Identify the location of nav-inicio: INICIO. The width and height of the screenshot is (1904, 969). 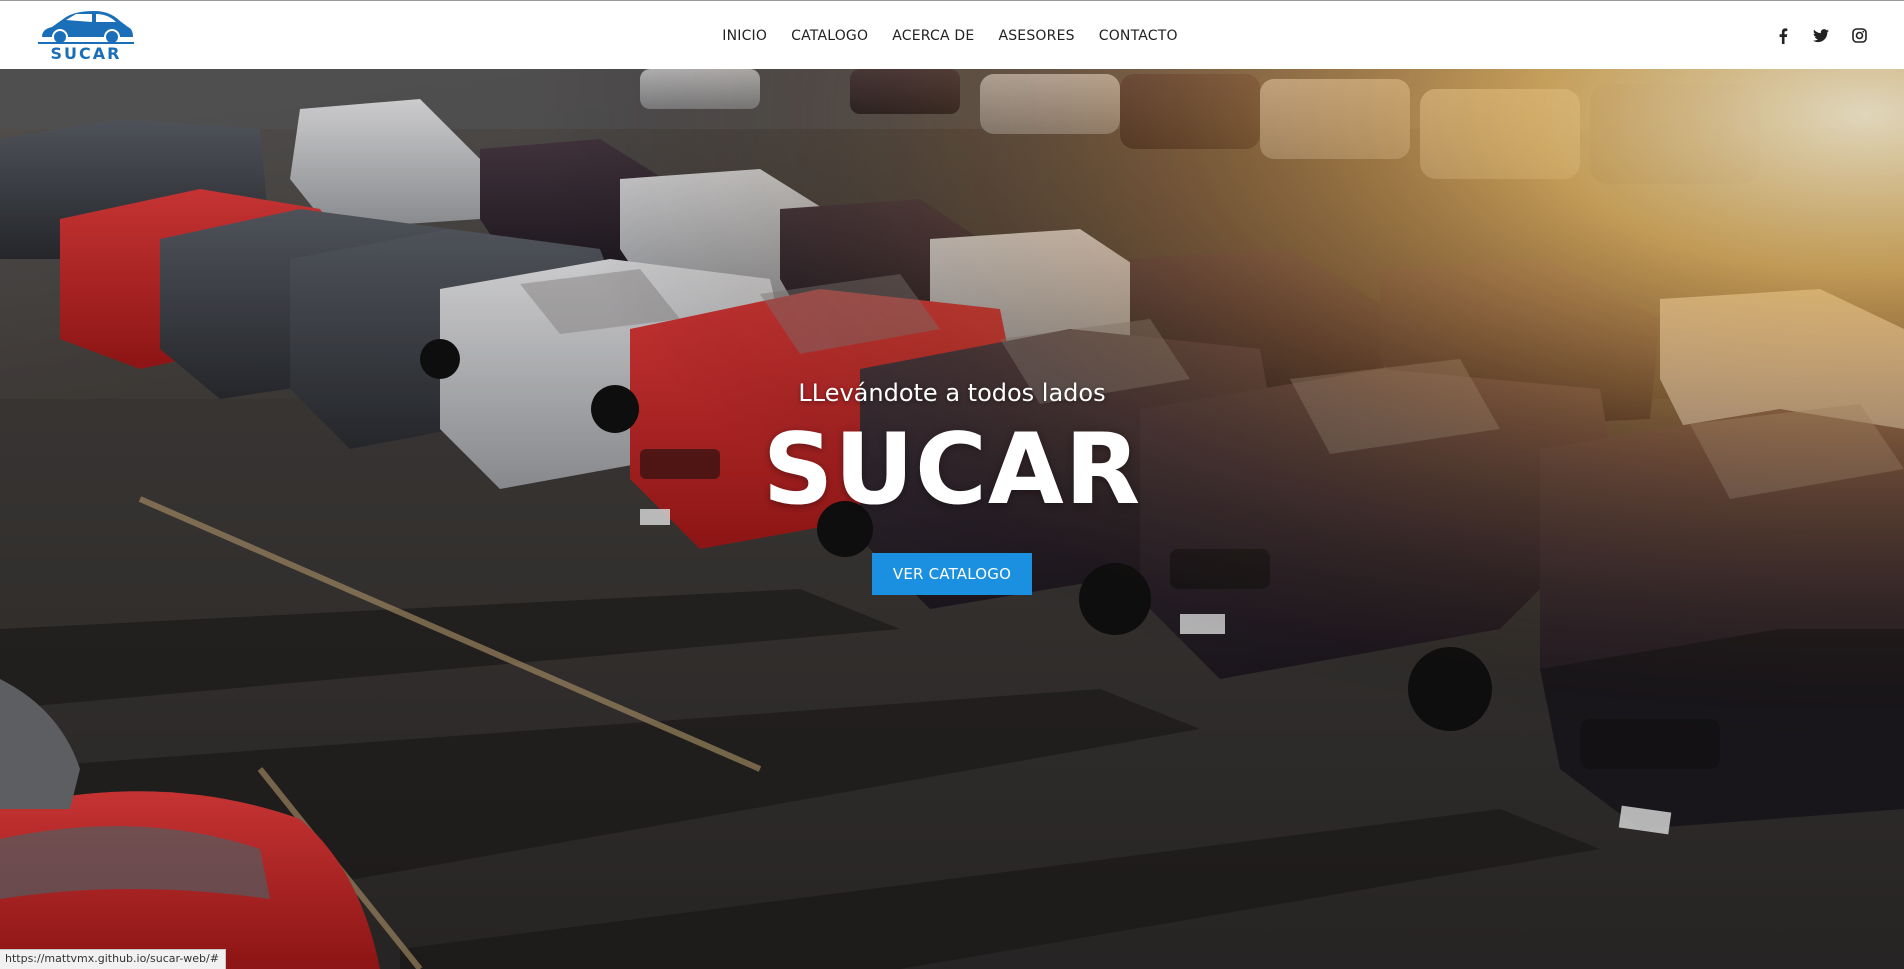
(744, 36).